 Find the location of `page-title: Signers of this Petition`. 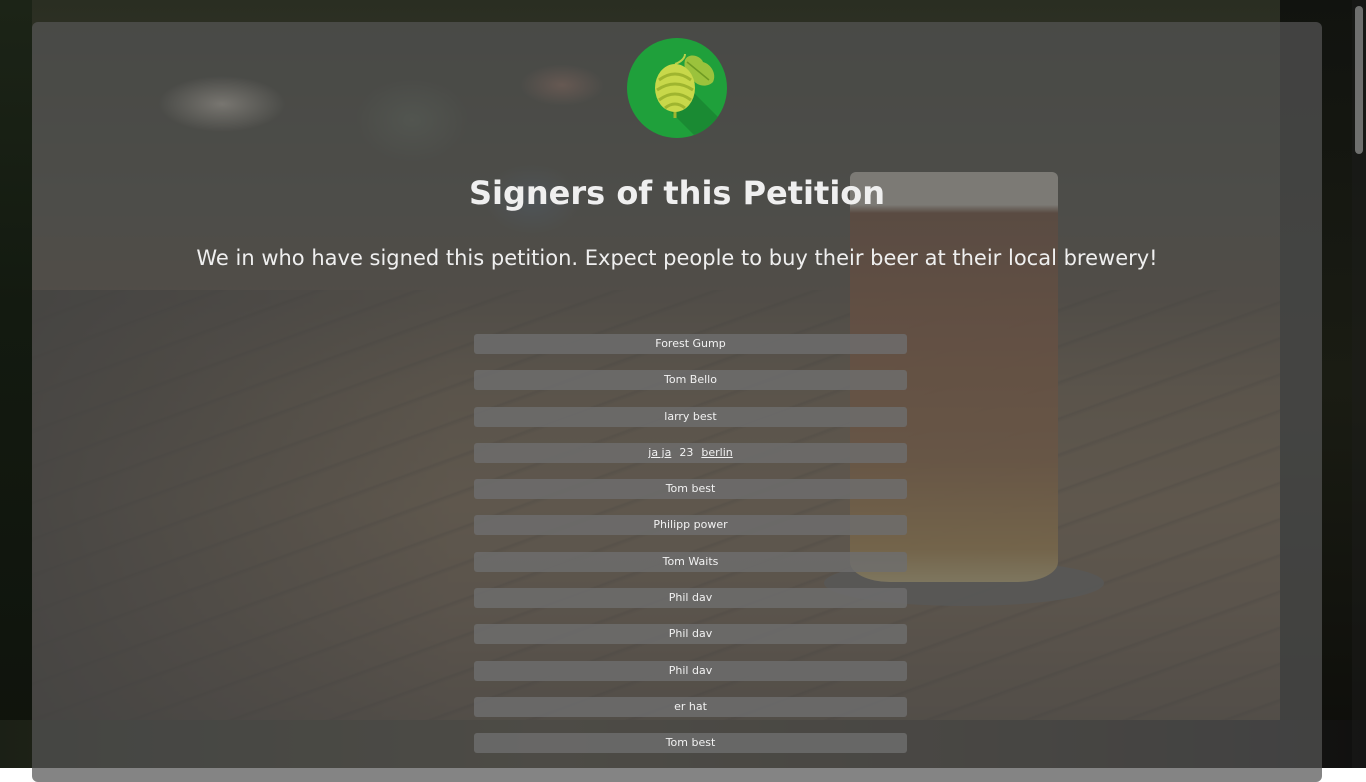

page-title: Signers of this Petition is located at coordinates (677, 193).